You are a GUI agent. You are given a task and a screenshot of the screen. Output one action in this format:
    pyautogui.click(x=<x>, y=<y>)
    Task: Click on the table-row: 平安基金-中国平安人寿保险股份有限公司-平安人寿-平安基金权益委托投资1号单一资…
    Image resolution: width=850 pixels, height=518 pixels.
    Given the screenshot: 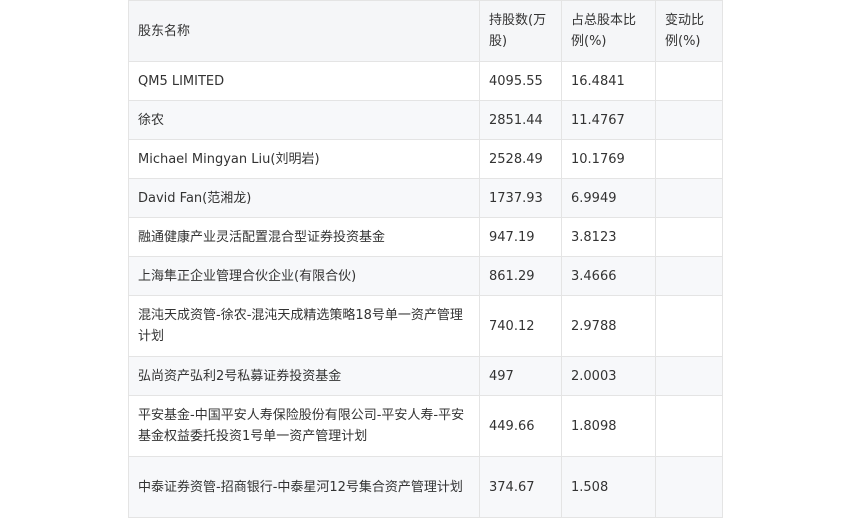 What is the action you would take?
    pyautogui.click(x=425, y=426)
    